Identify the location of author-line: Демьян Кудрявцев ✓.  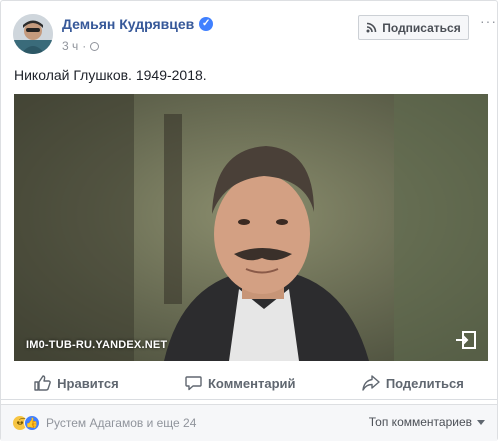
(138, 24).